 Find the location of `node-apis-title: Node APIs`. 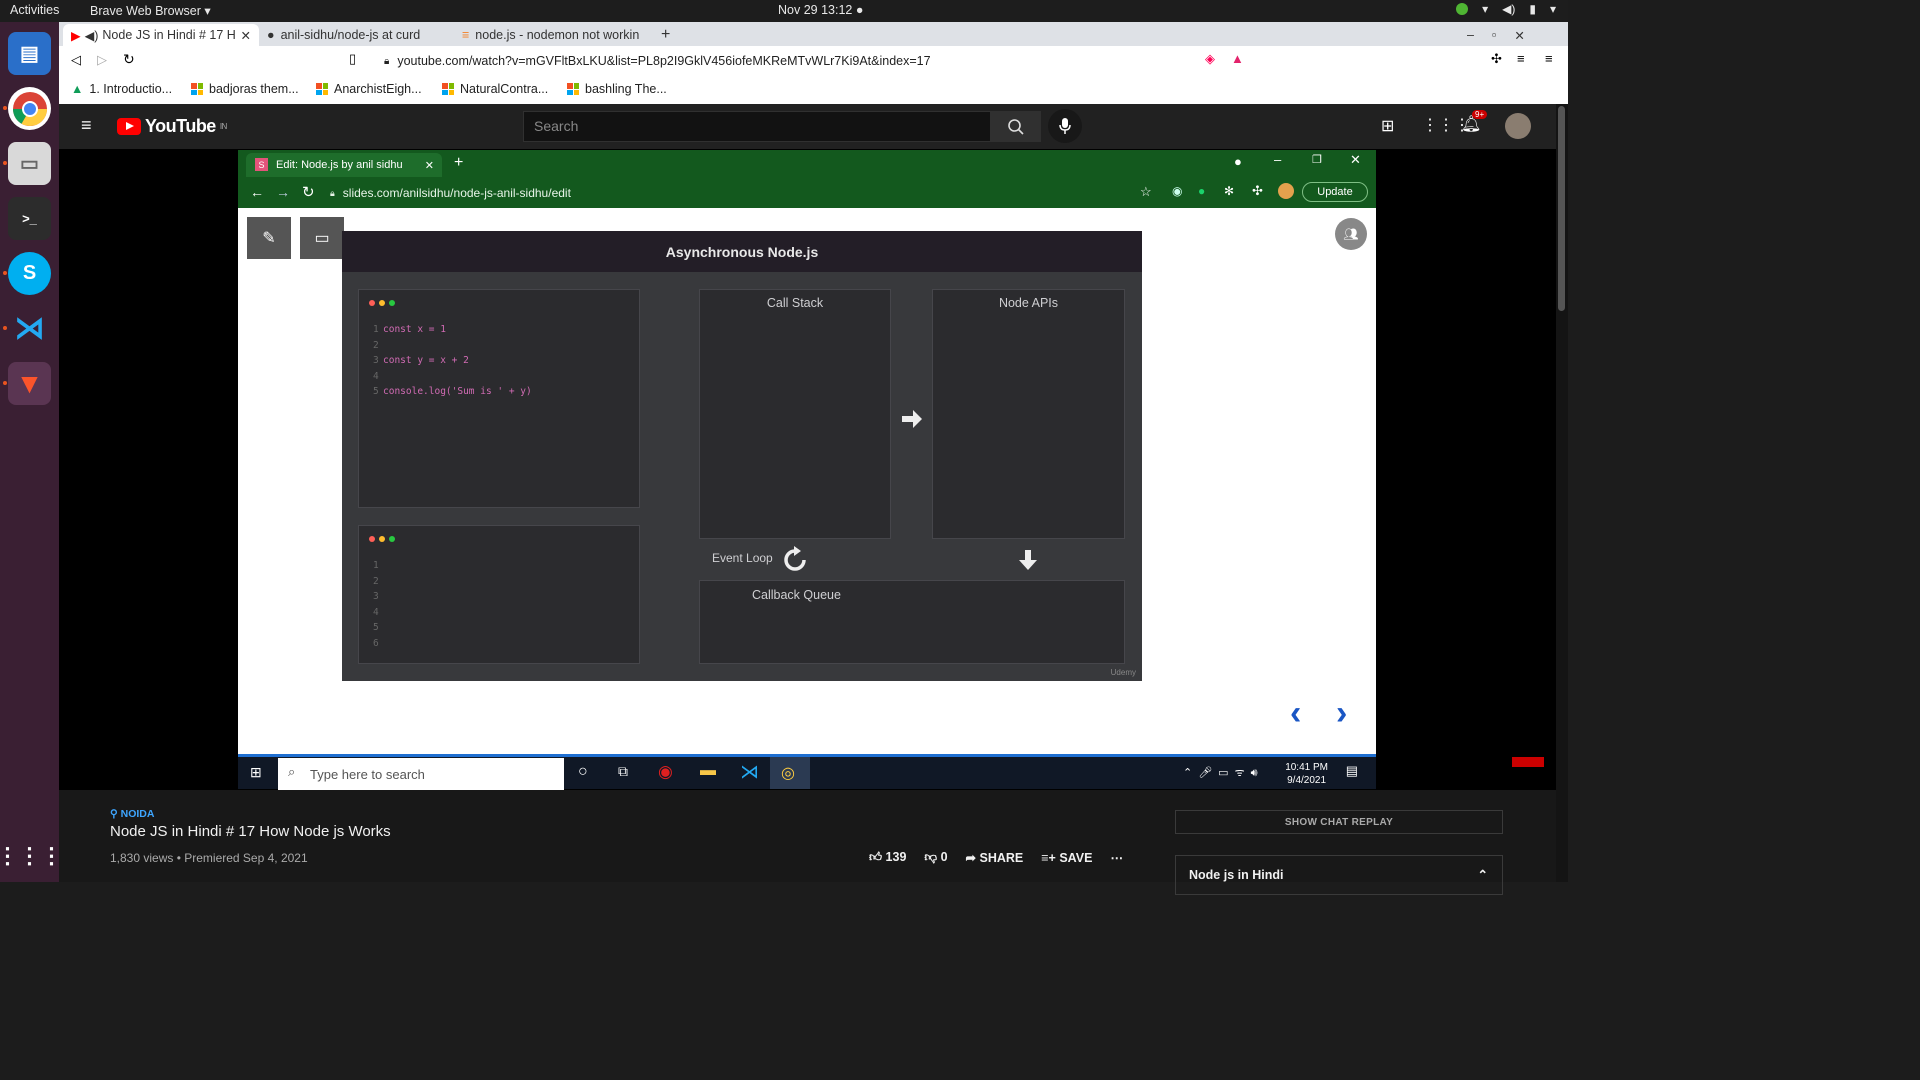

node-apis-title: Node APIs is located at coordinates (1028, 303).